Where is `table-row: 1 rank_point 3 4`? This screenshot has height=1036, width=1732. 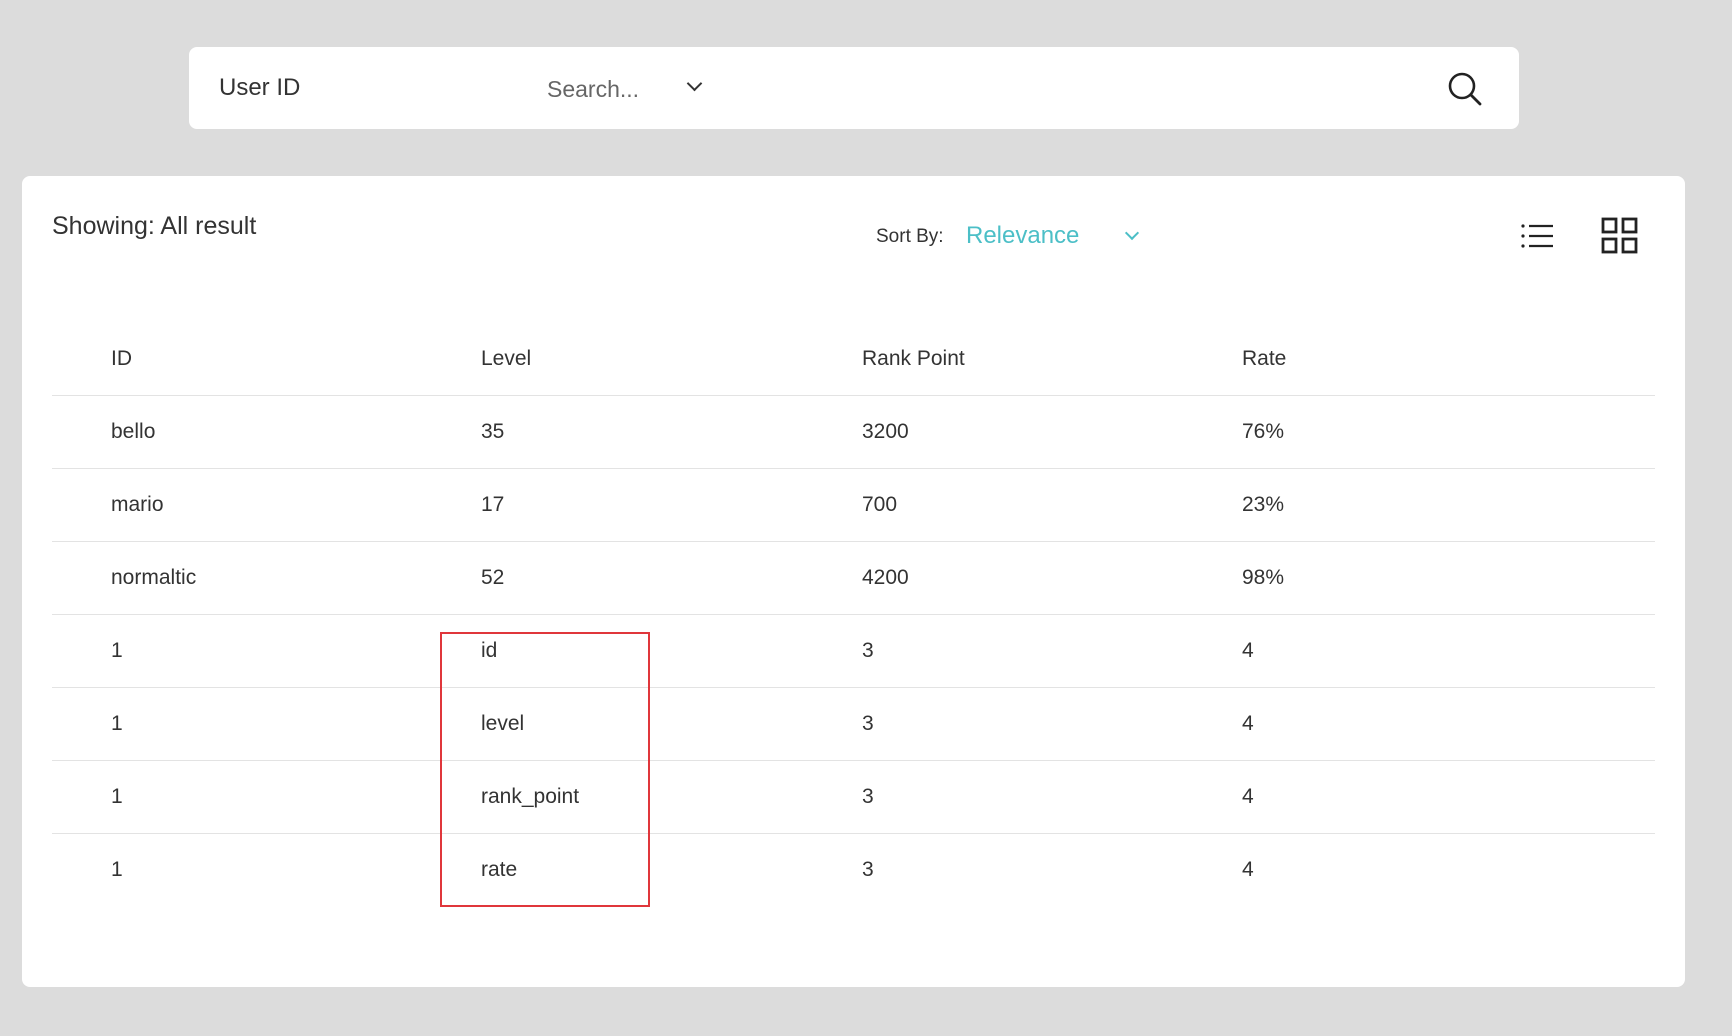 table-row: 1 rank_point 3 4 is located at coordinates (853, 797).